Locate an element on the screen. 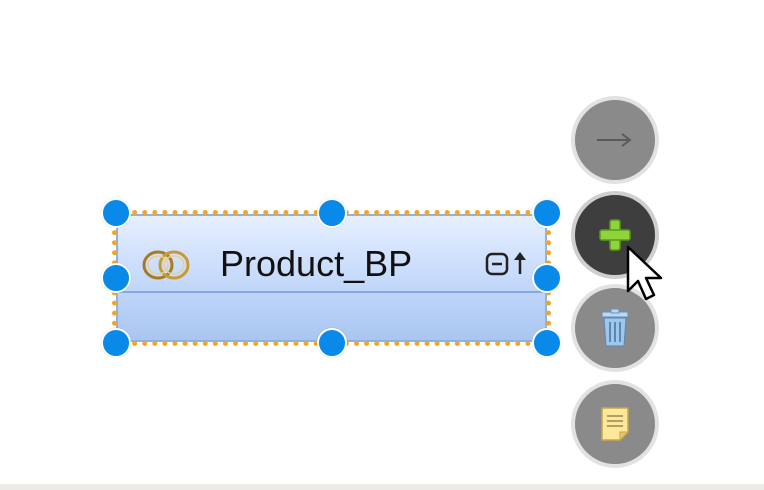 The width and height of the screenshot is (764, 490). plus-icon is located at coordinates (615, 235).